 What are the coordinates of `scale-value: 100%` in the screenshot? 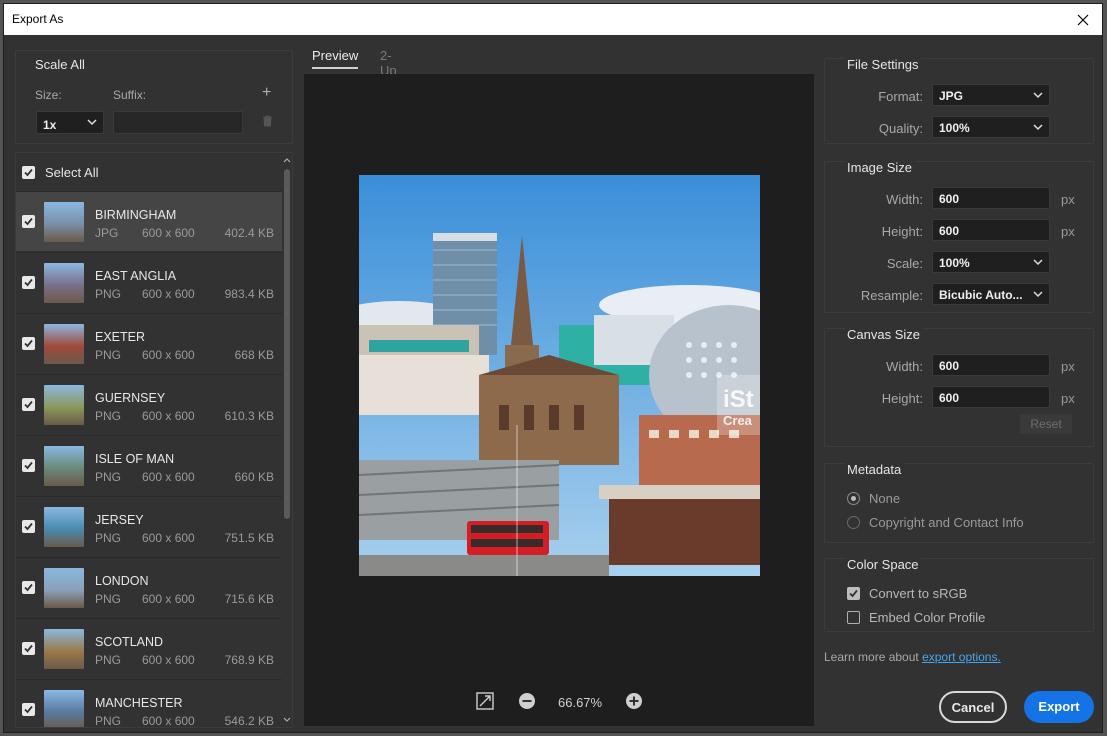 It's located at (954, 263).